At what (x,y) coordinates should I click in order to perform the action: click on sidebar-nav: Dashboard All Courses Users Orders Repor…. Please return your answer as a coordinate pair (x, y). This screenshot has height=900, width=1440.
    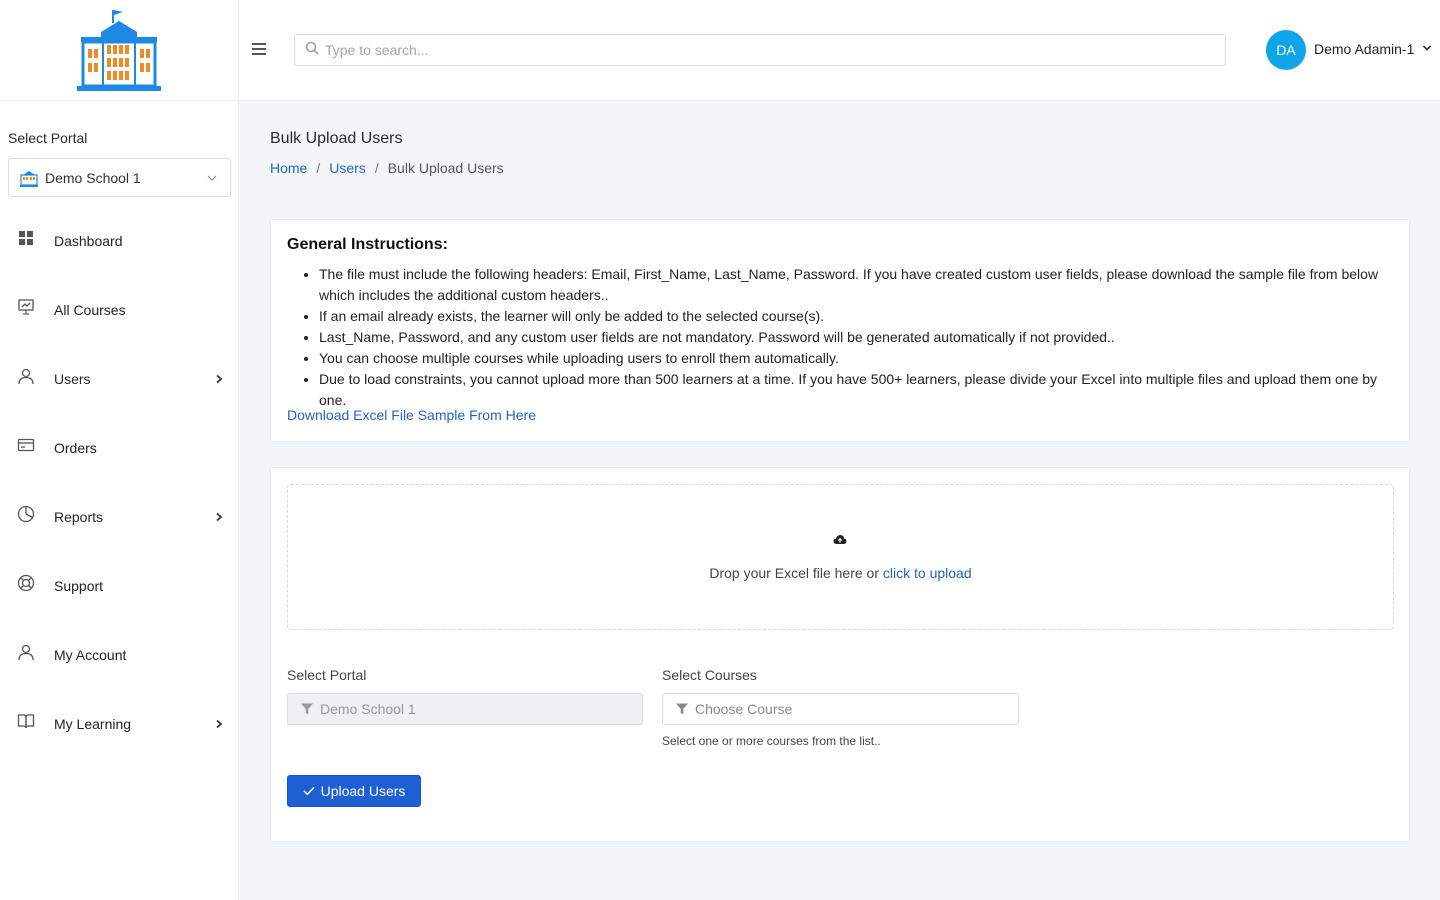
    Looking at the image, I should click on (119, 482).